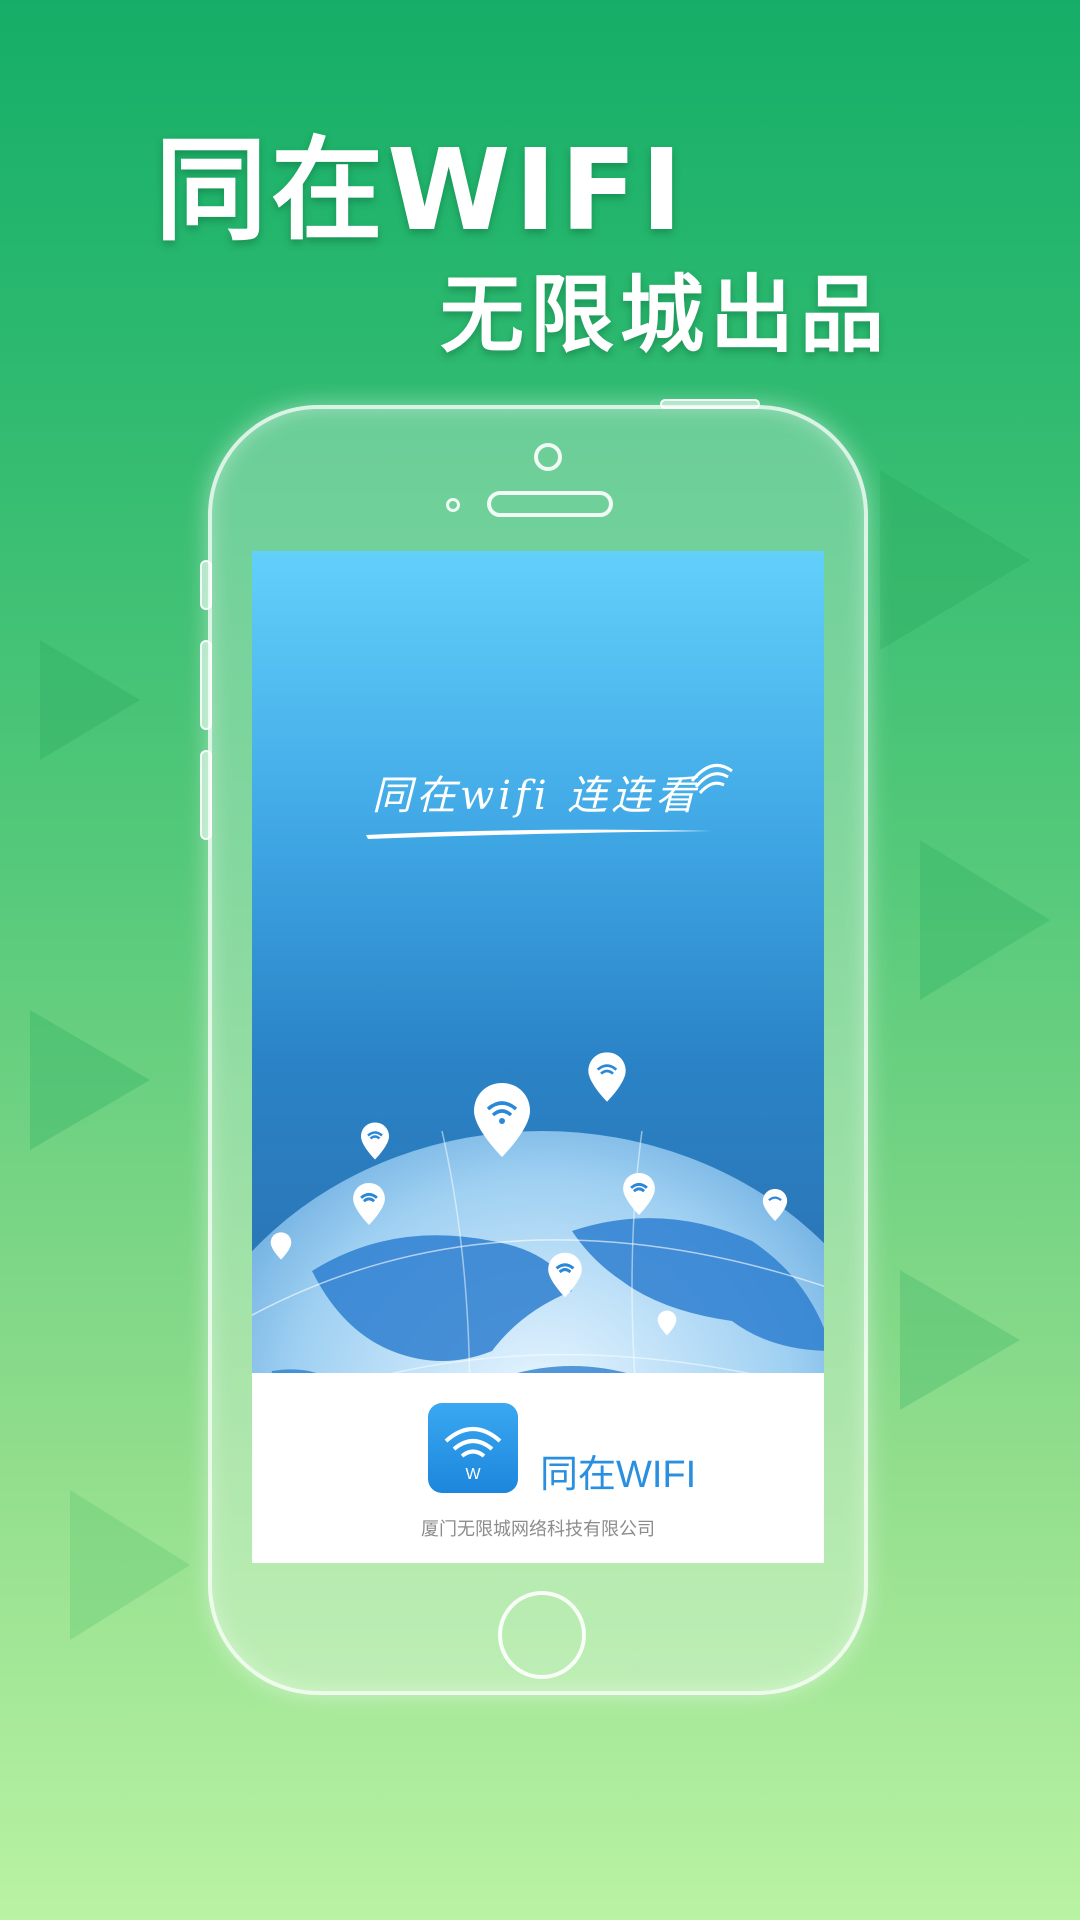  Describe the element at coordinates (618, 1475) in the screenshot. I see `app-name: 同在WIFI` at that location.